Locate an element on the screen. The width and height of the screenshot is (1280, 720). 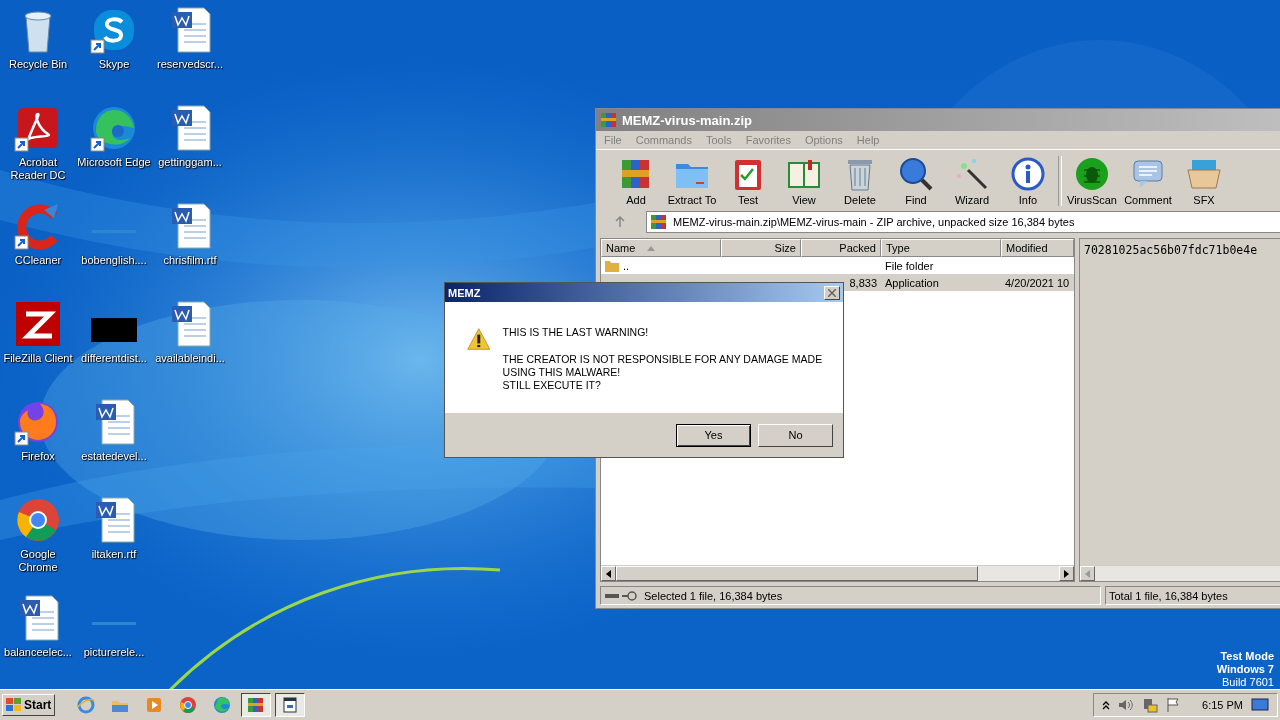
icon-label: iltaken.rtf is located at coordinates (114, 554).